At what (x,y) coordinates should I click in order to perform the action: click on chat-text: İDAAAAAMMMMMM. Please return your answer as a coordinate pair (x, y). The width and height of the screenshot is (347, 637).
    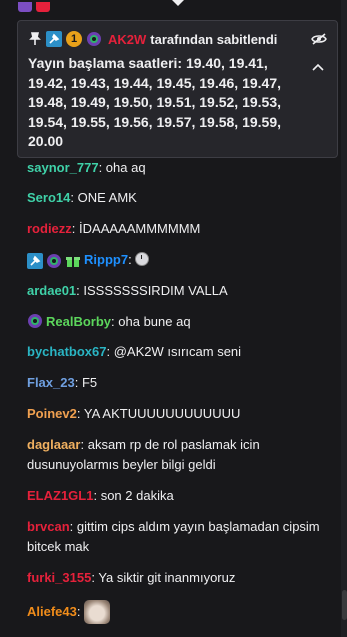
    Looking at the image, I should click on (140, 228).